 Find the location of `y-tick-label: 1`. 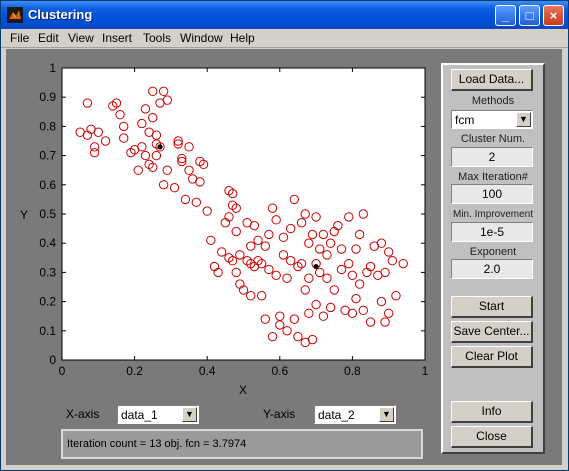

y-tick-label: 1 is located at coordinates (52, 68).